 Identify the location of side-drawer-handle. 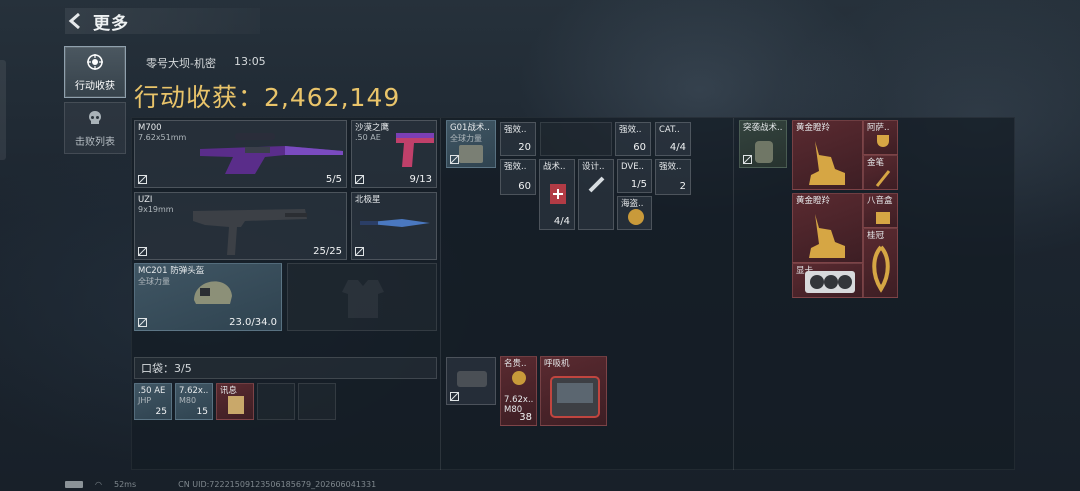
(3, 110).